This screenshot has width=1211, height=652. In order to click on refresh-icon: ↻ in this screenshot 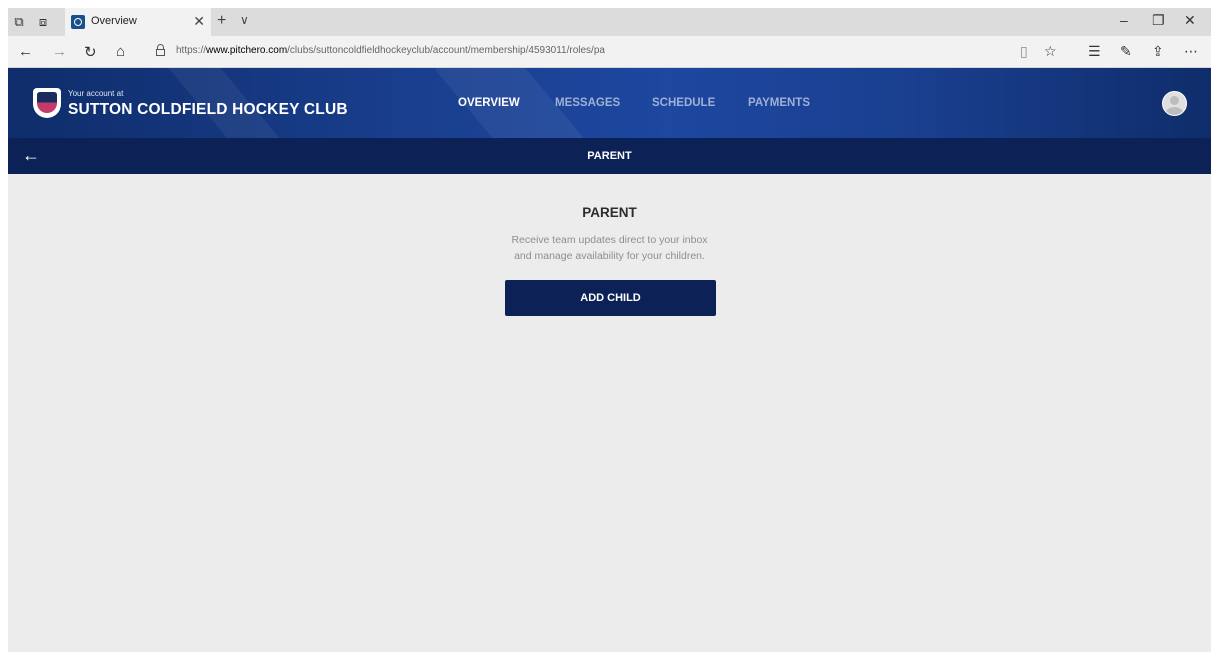, I will do `click(90, 52)`.